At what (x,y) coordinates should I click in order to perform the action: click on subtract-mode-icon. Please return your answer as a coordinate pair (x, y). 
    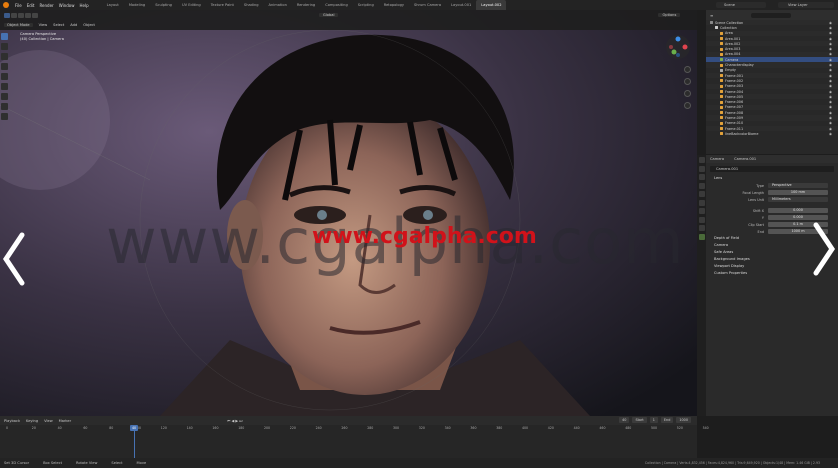
    Looking at the image, I should click on (21, 15).